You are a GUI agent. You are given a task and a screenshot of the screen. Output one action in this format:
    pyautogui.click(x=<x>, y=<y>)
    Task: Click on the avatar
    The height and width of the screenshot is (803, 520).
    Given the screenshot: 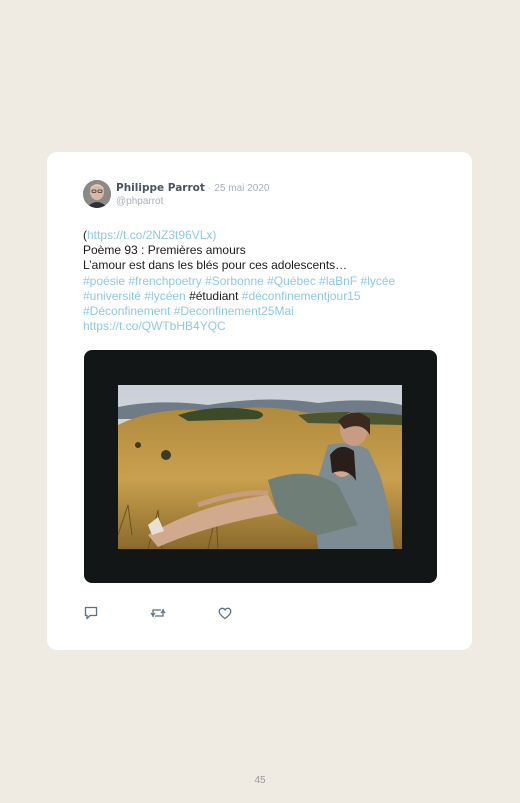 What is the action you would take?
    pyautogui.click(x=97, y=194)
    